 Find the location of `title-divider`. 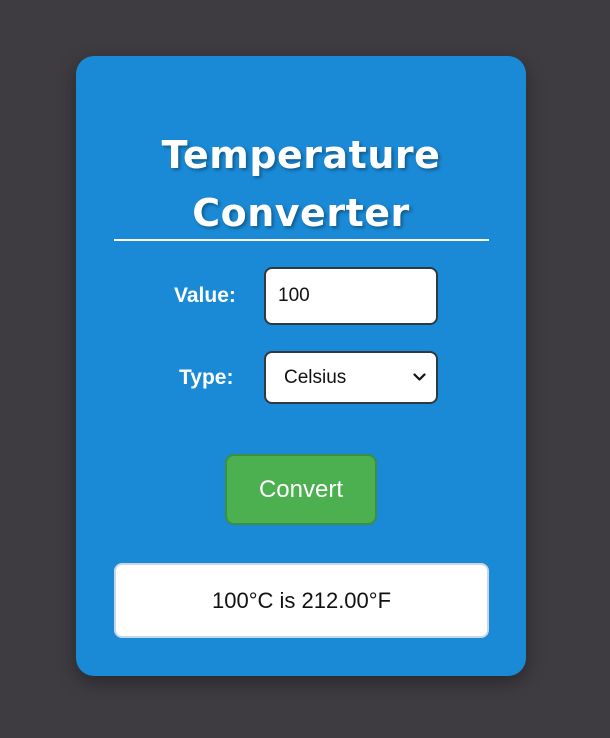

title-divider is located at coordinates (301, 240).